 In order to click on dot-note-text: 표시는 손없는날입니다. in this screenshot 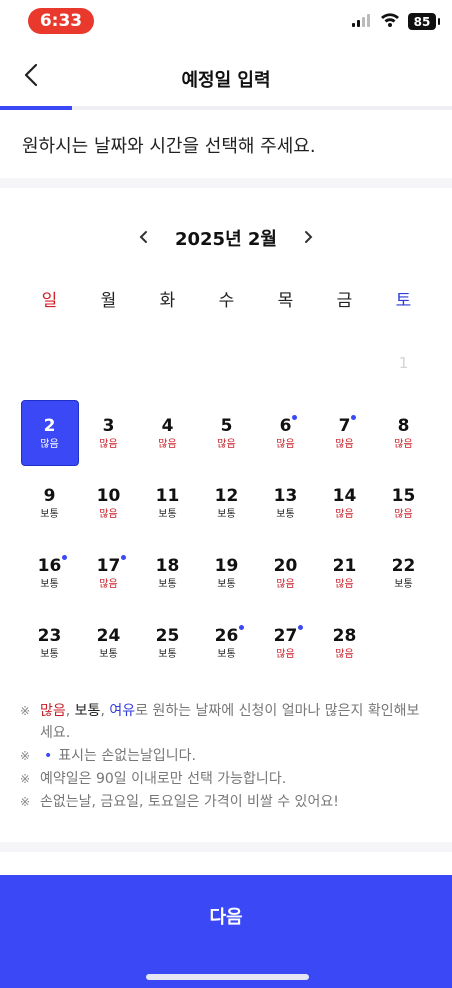, I will do `click(127, 756)`.